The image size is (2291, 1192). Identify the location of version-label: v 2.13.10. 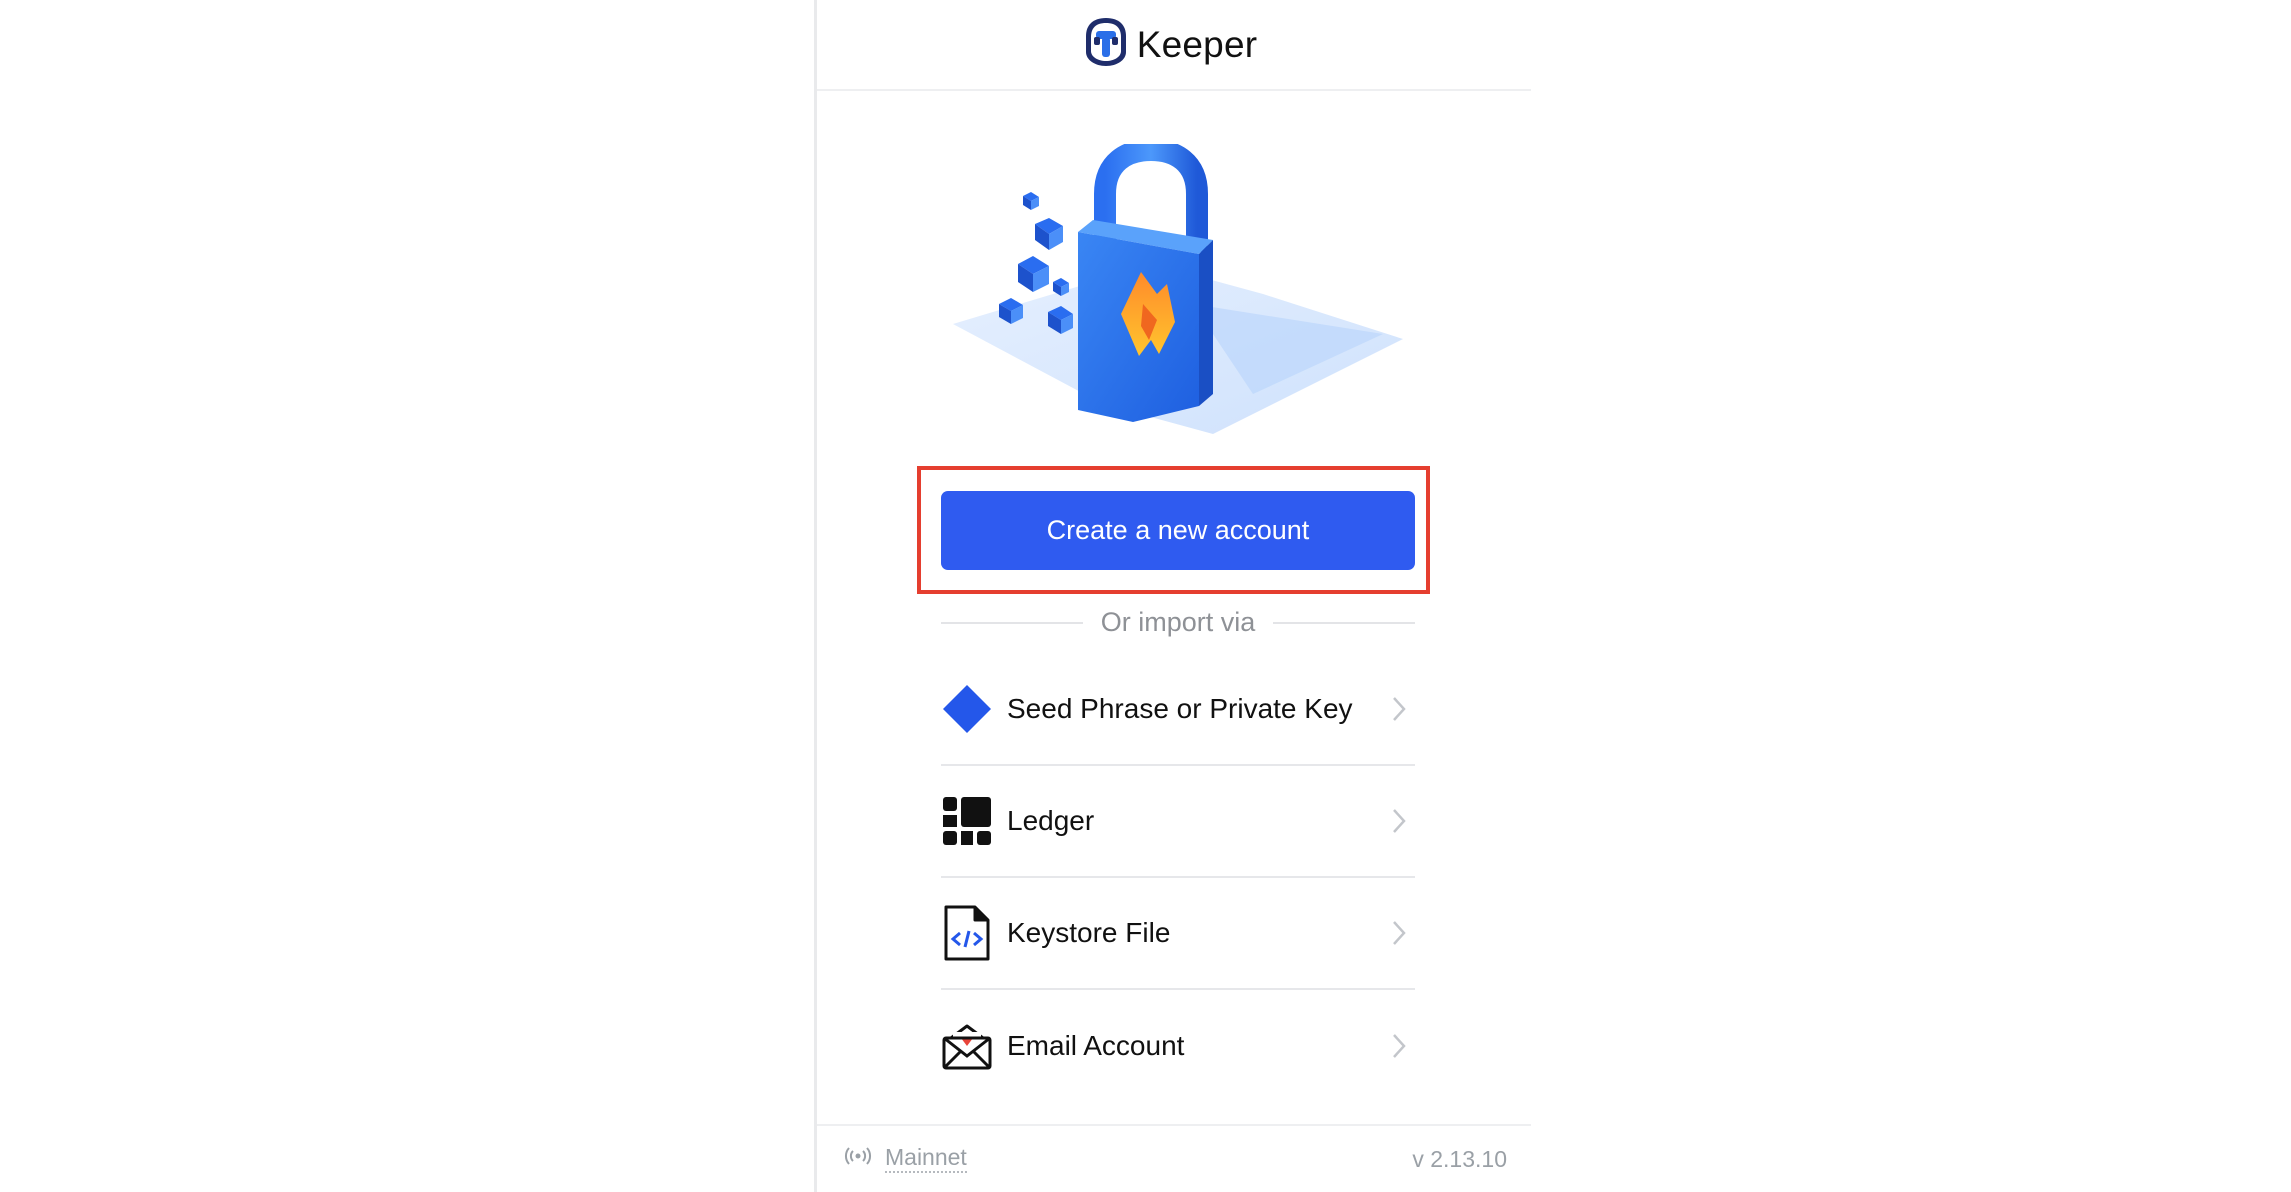
(1459, 1158).